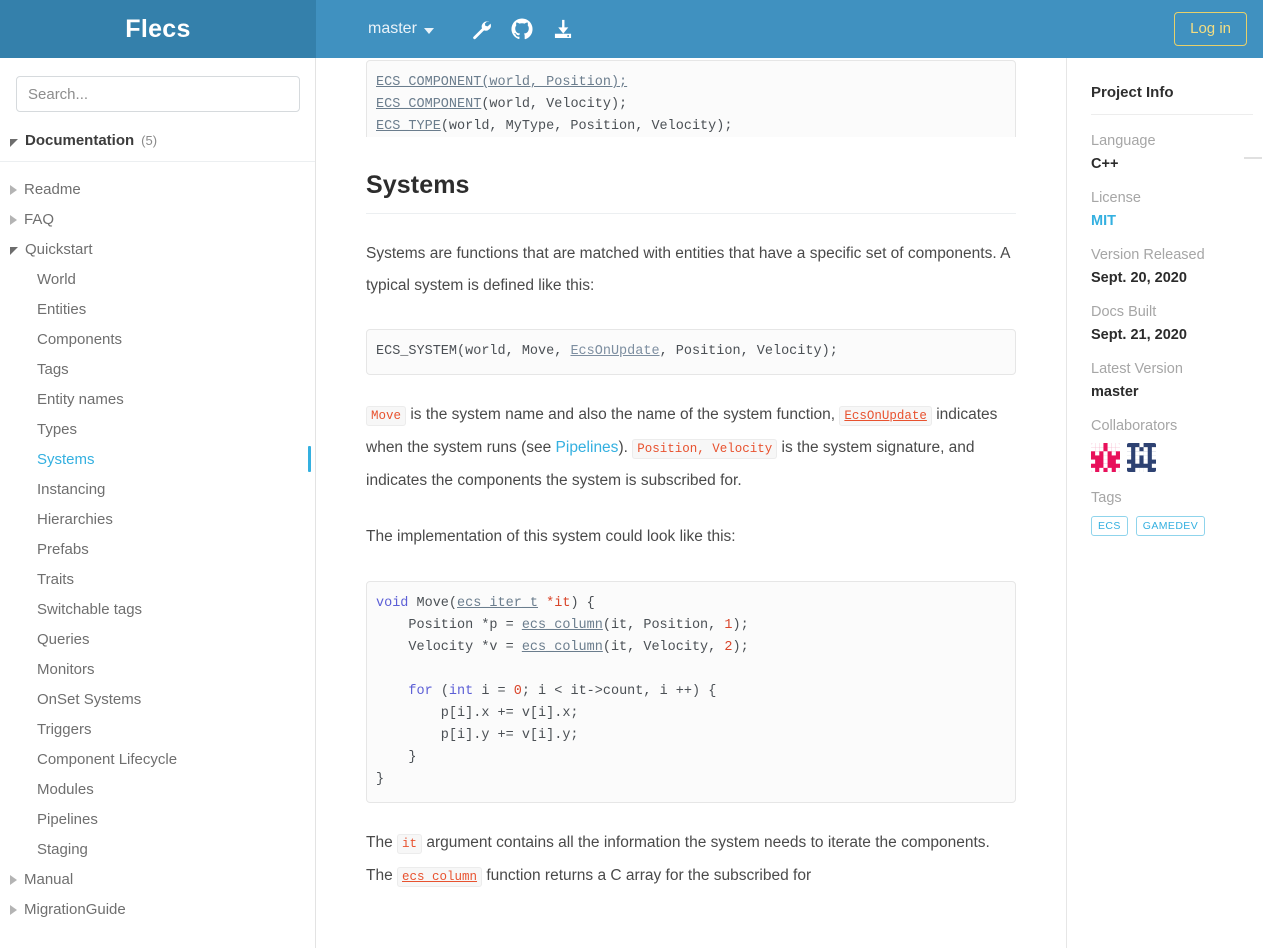  What do you see at coordinates (149, 140) in the screenshot?
I see `documentation-count: (5)` at bounding box center [149, 140].